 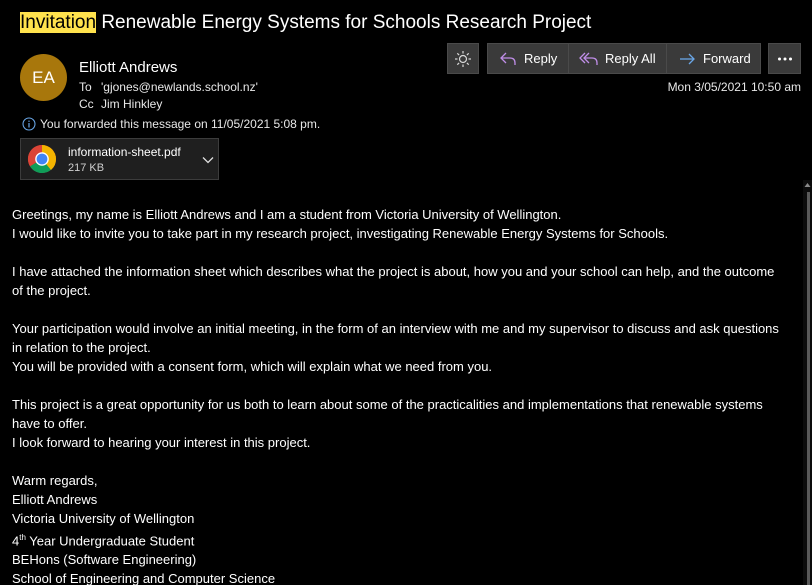 I want to click on to-label: To, so click(x=85, y=87).